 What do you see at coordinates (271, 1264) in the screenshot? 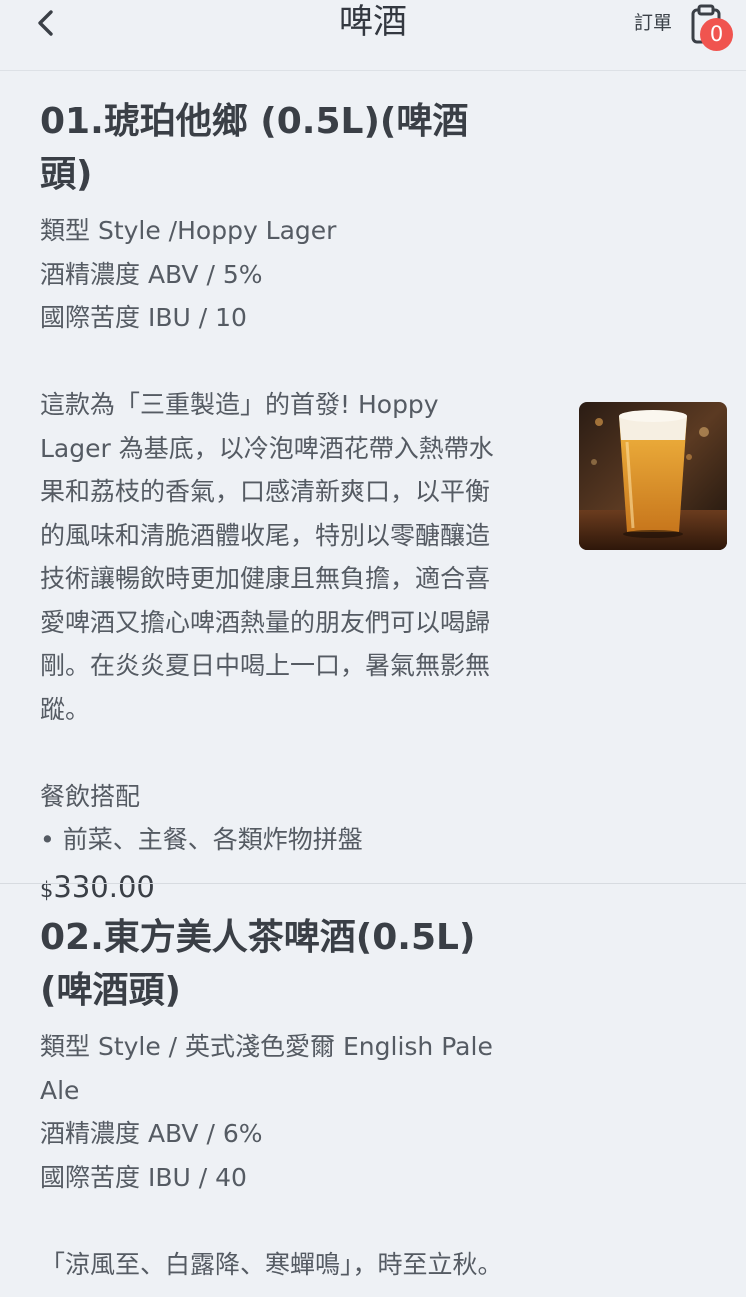
I see `item-description: 「涼風至、白露降、寒蟬鳴」，時至立秋。` at bounding box center [271, 1264].